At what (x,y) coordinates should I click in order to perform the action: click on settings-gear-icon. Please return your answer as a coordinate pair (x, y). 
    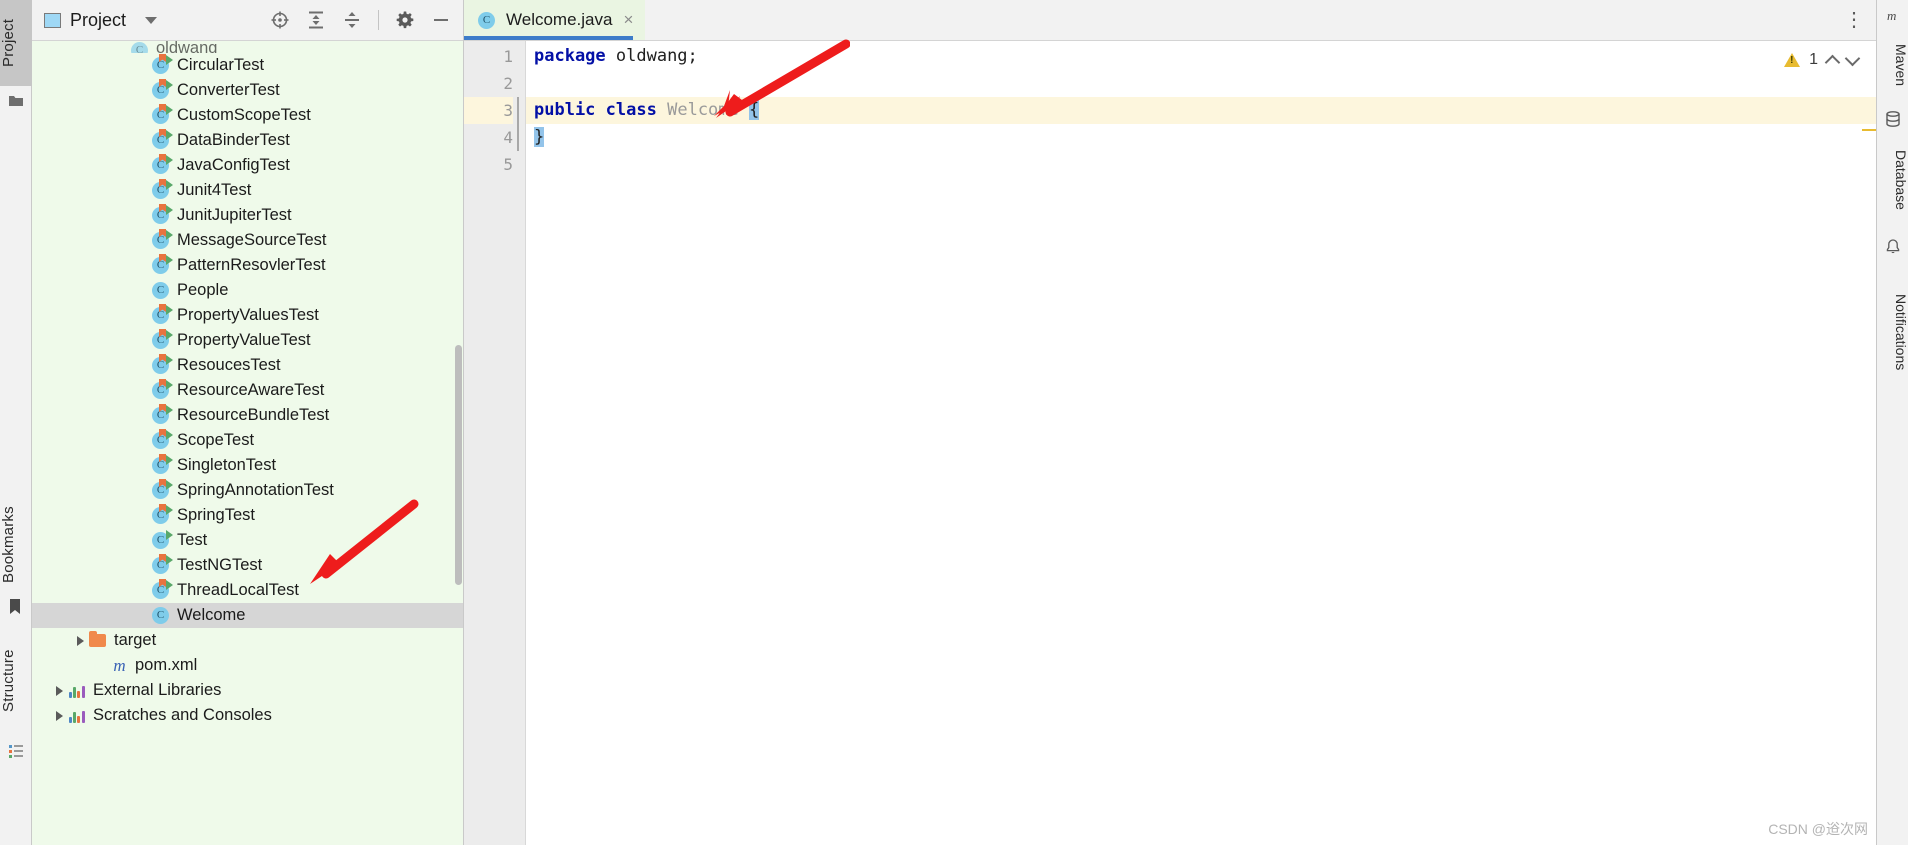
    Looking at the image, I should click on (405, 20).